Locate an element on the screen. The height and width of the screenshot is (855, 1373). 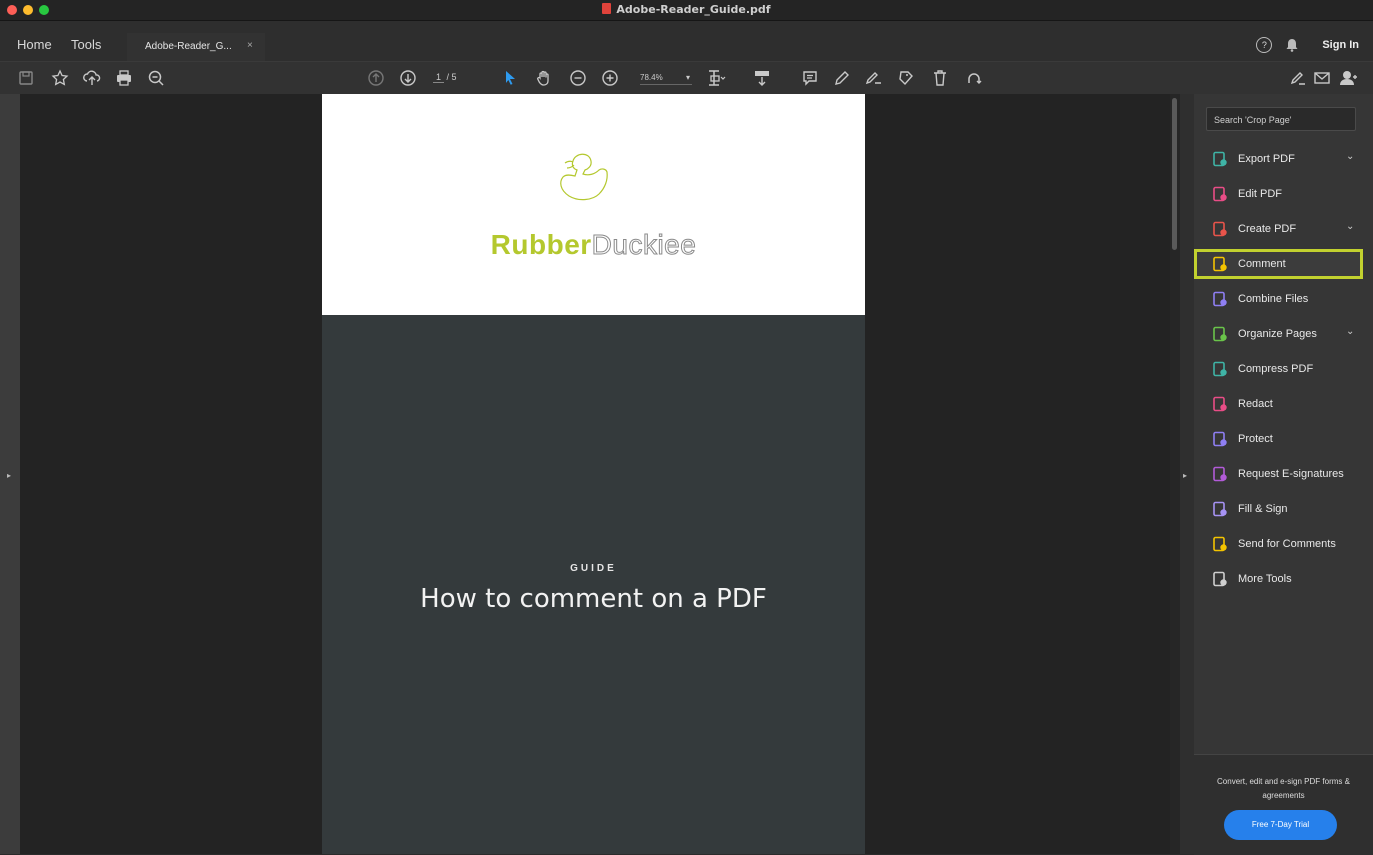
tool-label: Edit PDF is located at coordinates (1260, 194).